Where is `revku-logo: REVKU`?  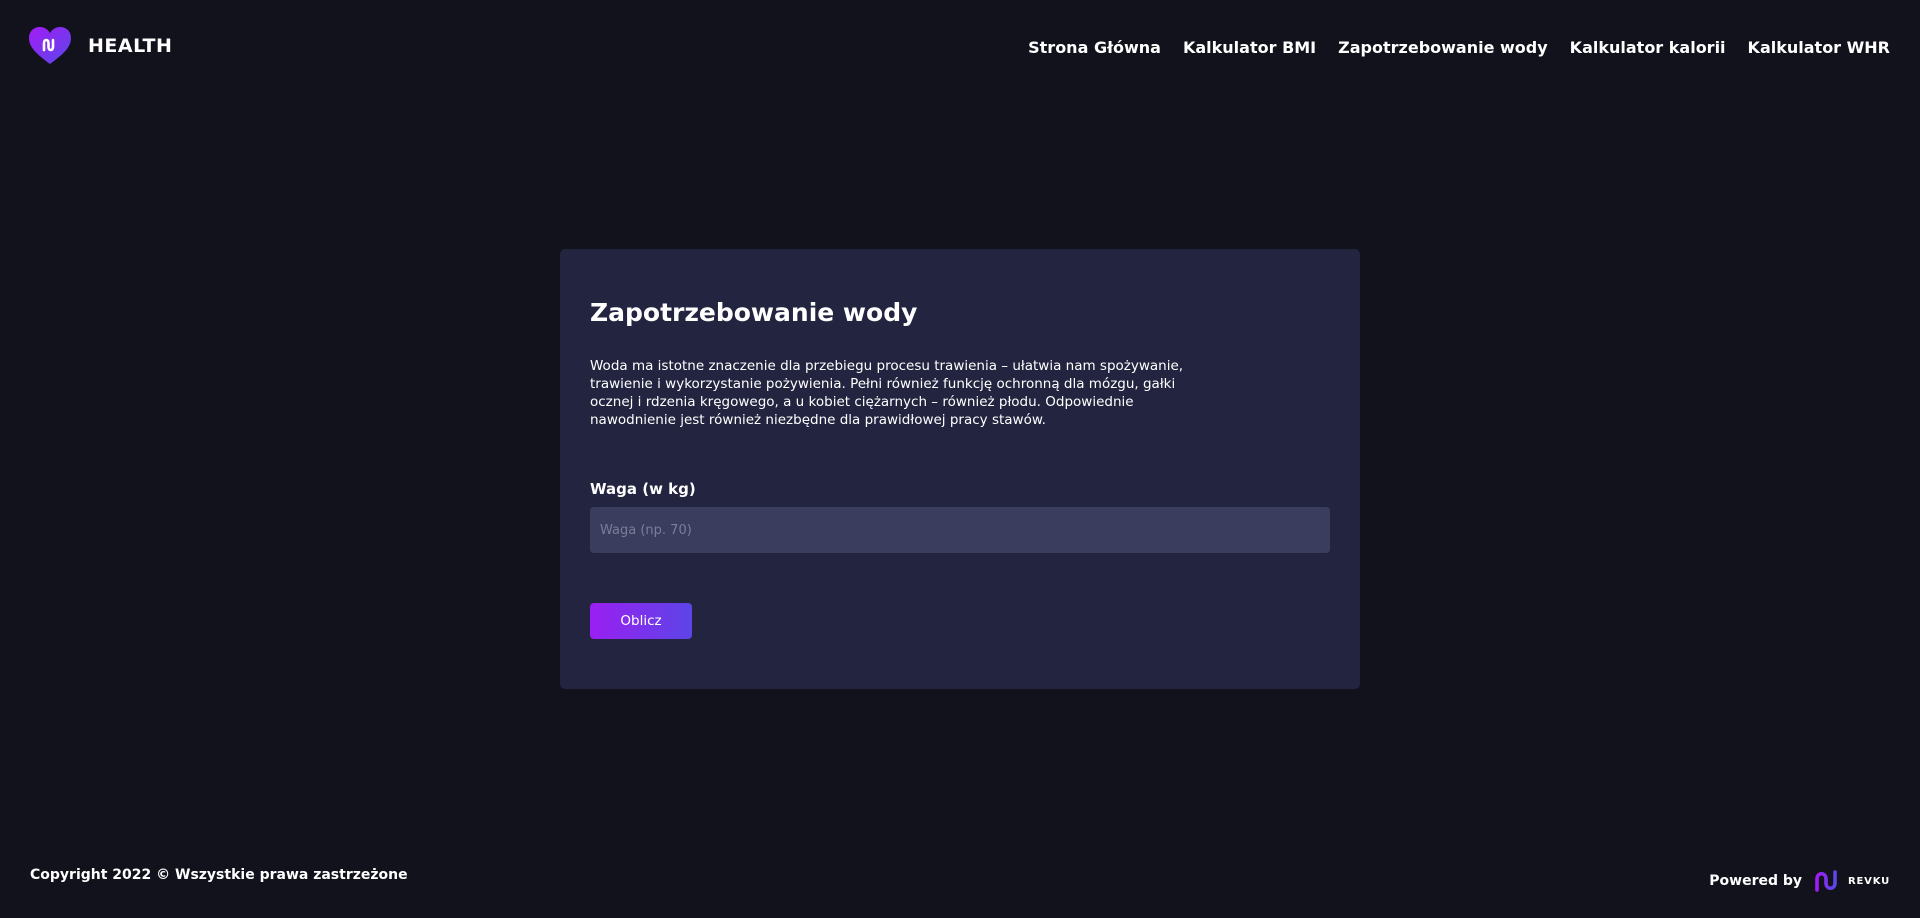
revku-logo: REVKU is located at coordinates (1852, 881).